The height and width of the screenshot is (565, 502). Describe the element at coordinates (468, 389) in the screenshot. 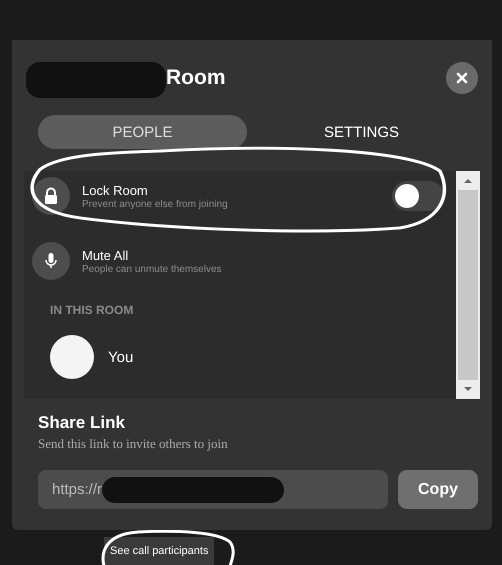

I see `scroll-down-icon` at that location.